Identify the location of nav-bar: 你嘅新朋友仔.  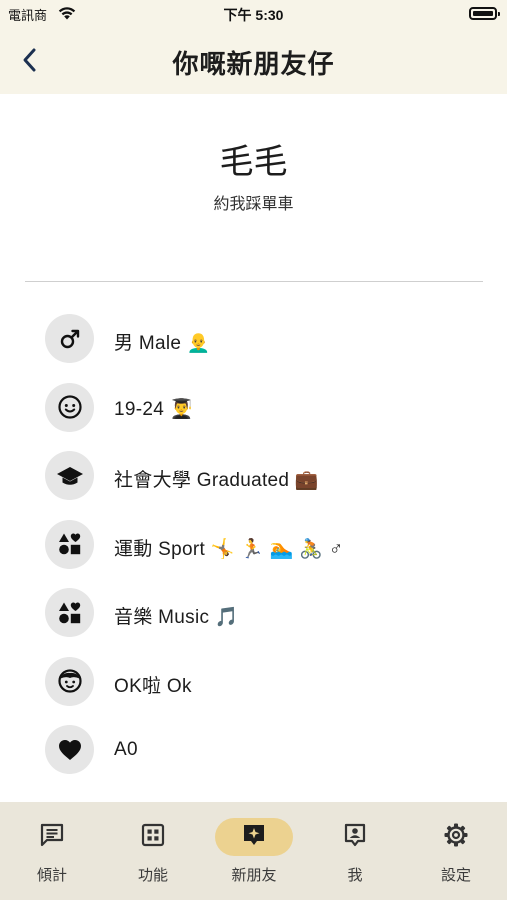
(253, 61).